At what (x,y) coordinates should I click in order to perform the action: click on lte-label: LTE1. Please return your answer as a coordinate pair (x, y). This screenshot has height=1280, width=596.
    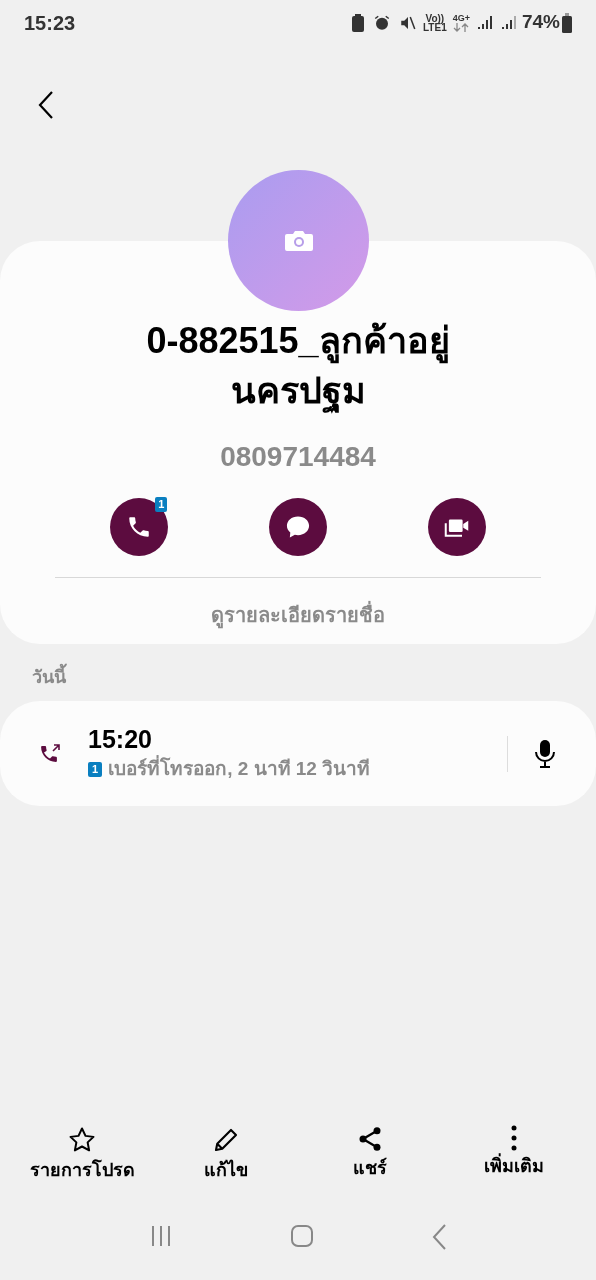
    Looking at the image, I should click on (435, 27).